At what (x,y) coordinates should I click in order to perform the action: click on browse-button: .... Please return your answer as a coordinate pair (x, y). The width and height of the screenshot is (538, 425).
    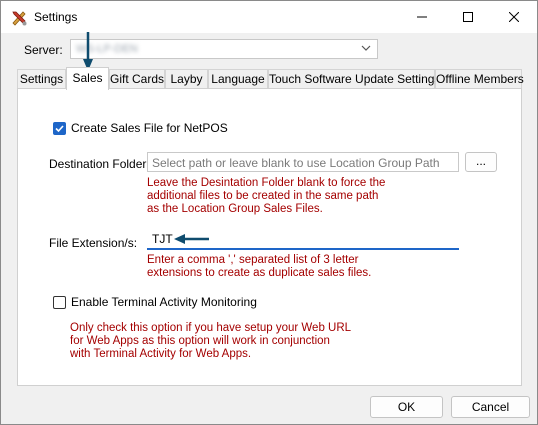
    Looking at the image, I should click on (481, 162).